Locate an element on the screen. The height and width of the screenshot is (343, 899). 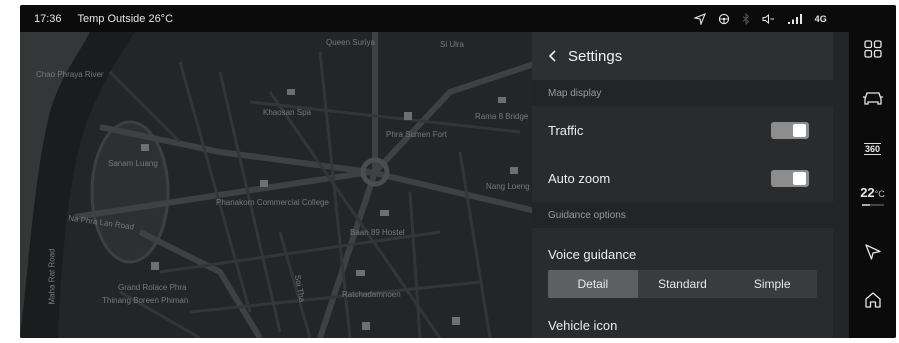
auto-zoom-label: Auto zoom is located at coordinates (579, 178).